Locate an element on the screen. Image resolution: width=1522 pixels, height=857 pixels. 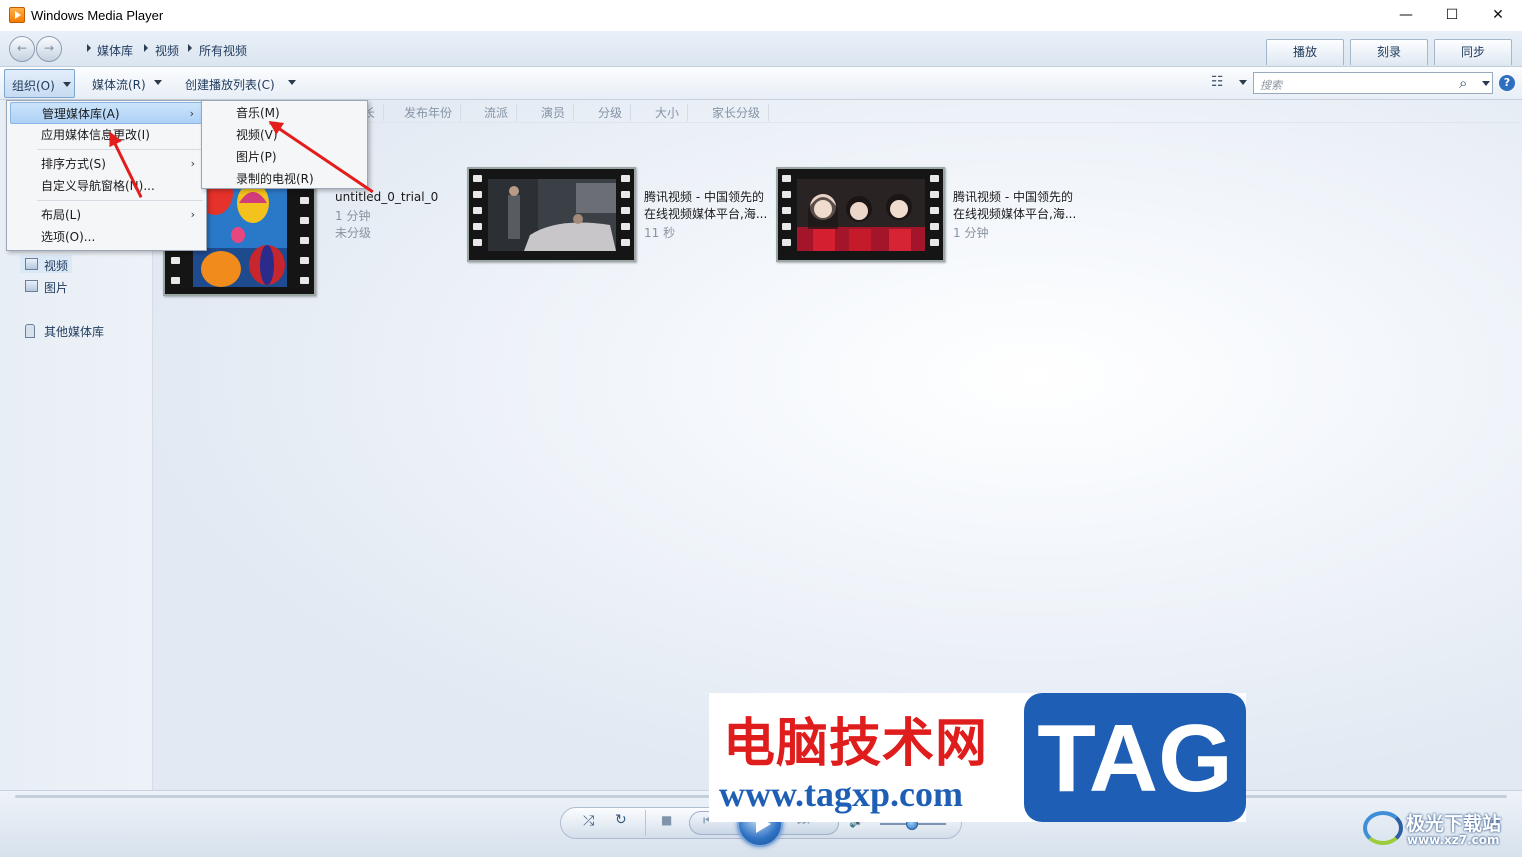
other-libraries-icon is located at coordinates (30, 331).